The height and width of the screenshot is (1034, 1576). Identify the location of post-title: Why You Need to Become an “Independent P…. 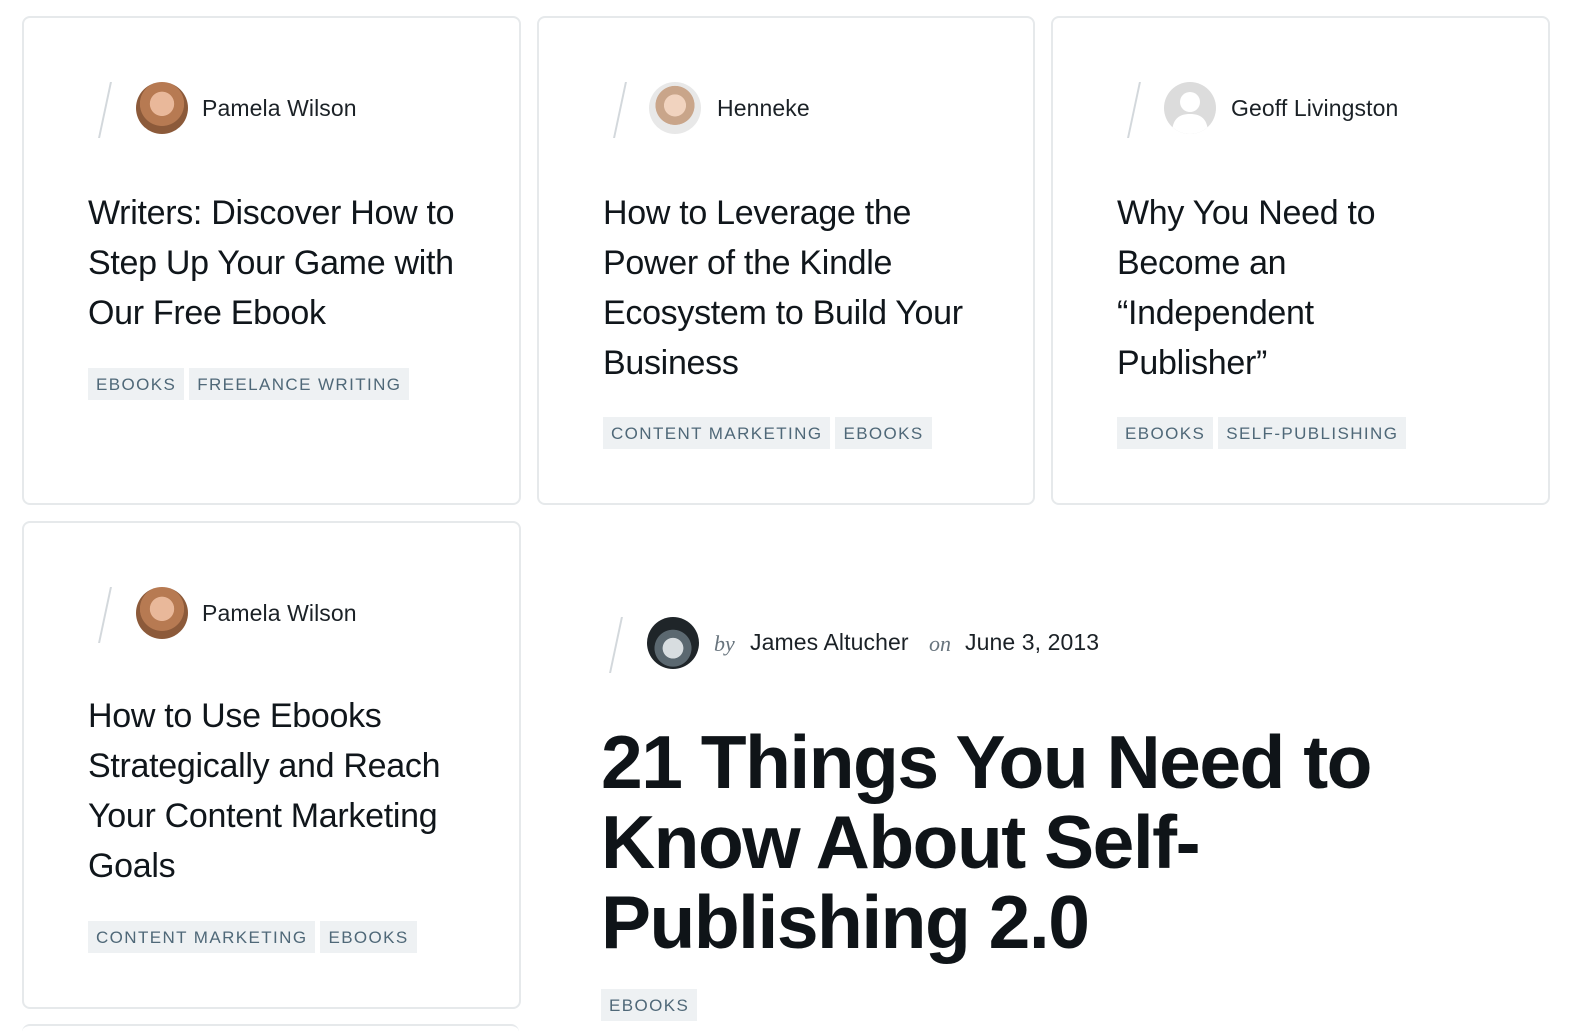
(1267, 288).